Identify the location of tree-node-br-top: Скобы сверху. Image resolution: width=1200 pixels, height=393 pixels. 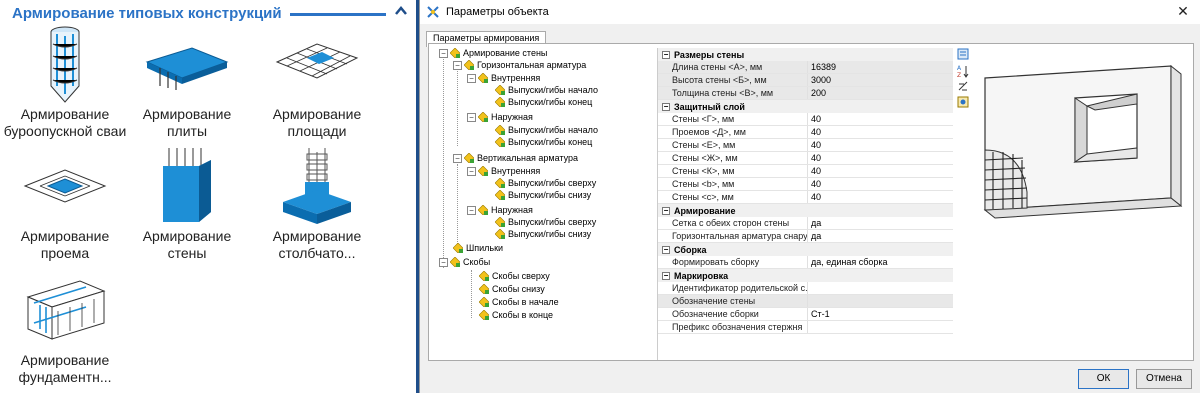
(514, 276).